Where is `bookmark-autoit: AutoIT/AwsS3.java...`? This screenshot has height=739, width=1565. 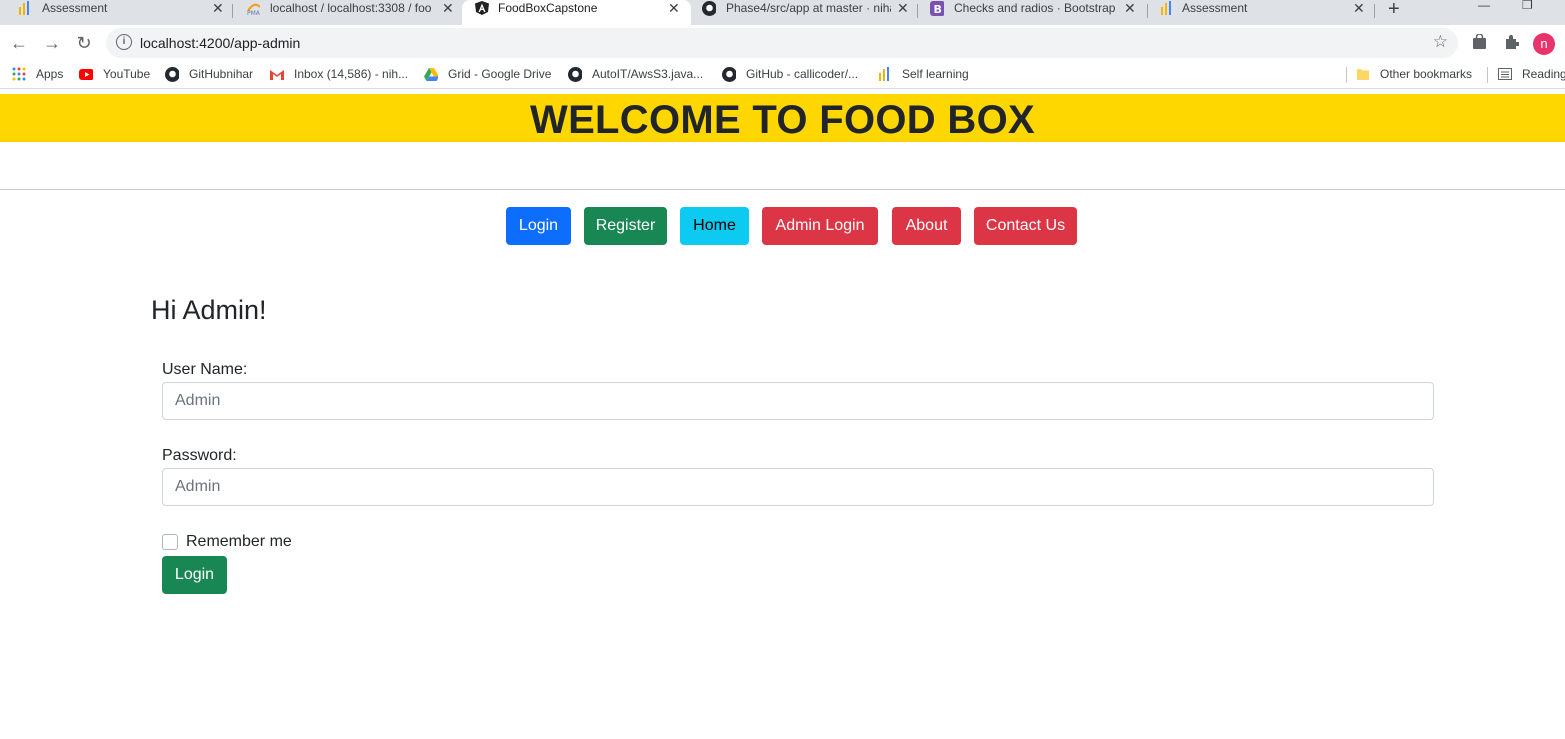
bookmark-autoit: AutoIT/AwsS3.java... is located at coordinates (636, 74).